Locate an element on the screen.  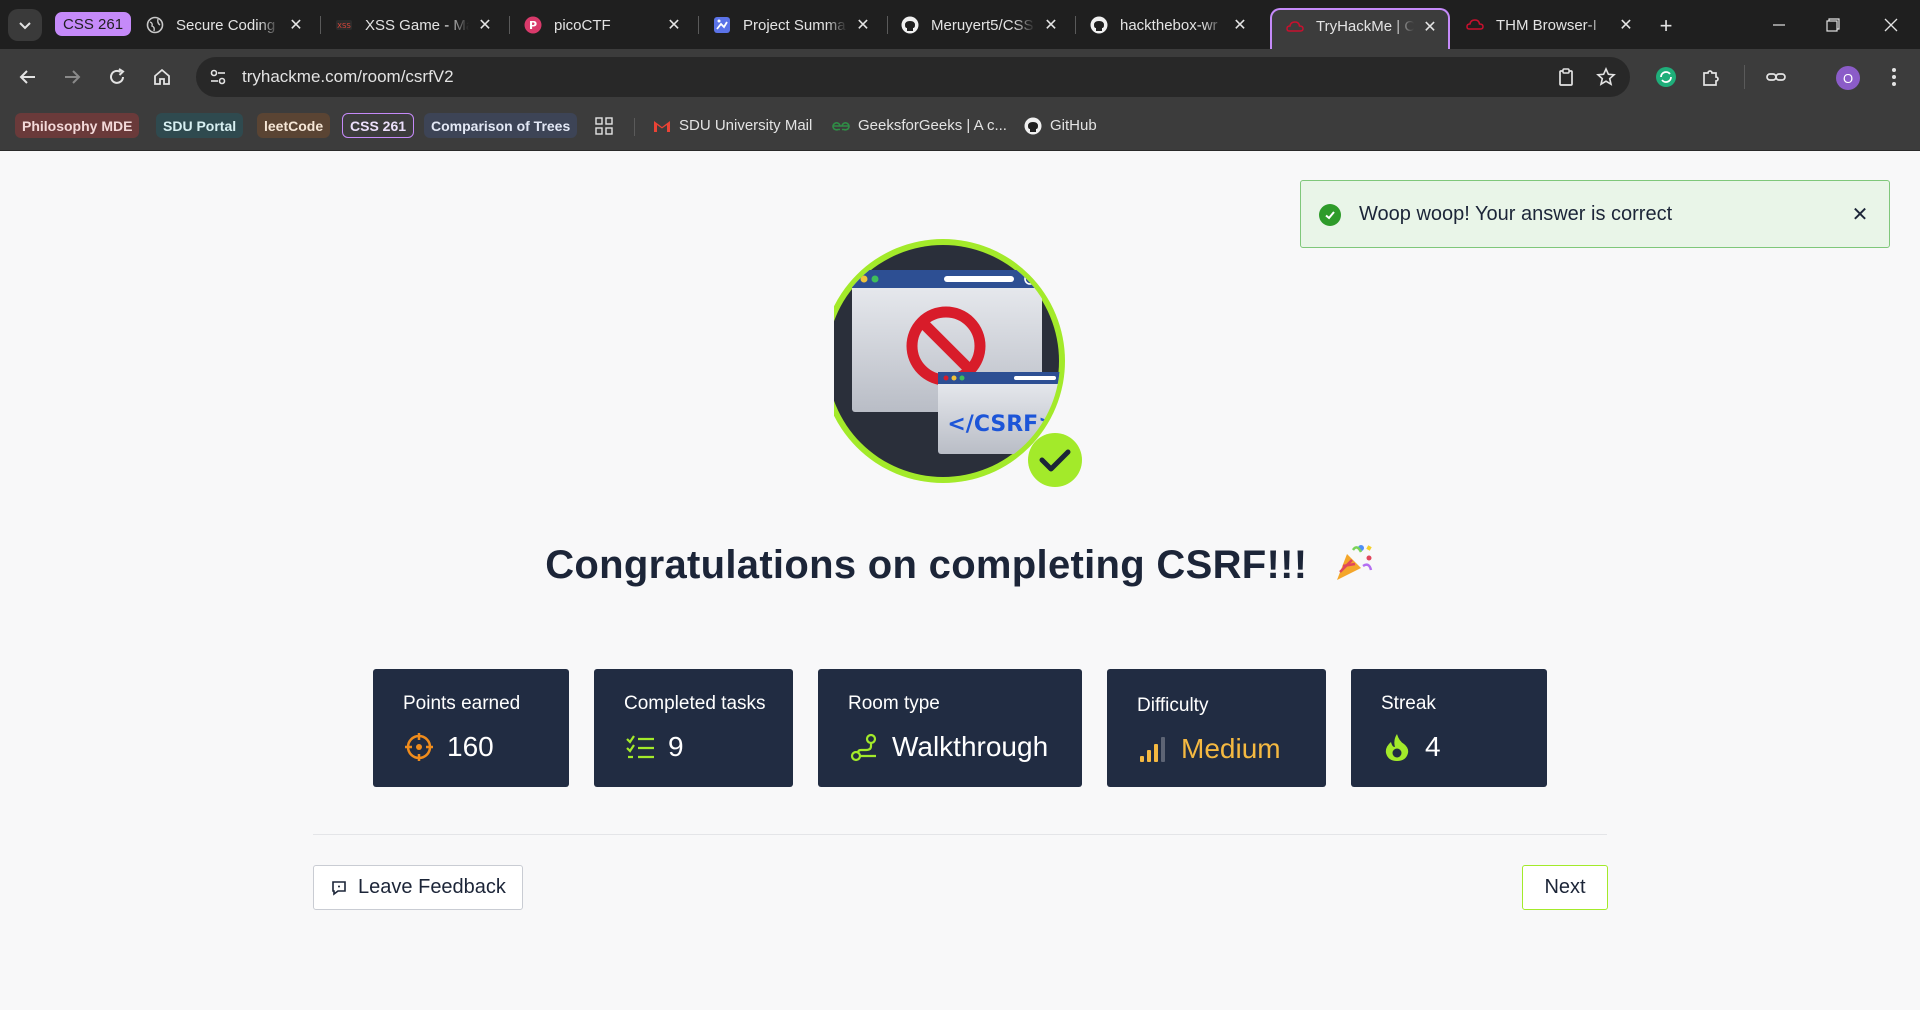
tab-title: picoCTF is located at coordinates (582, 25).